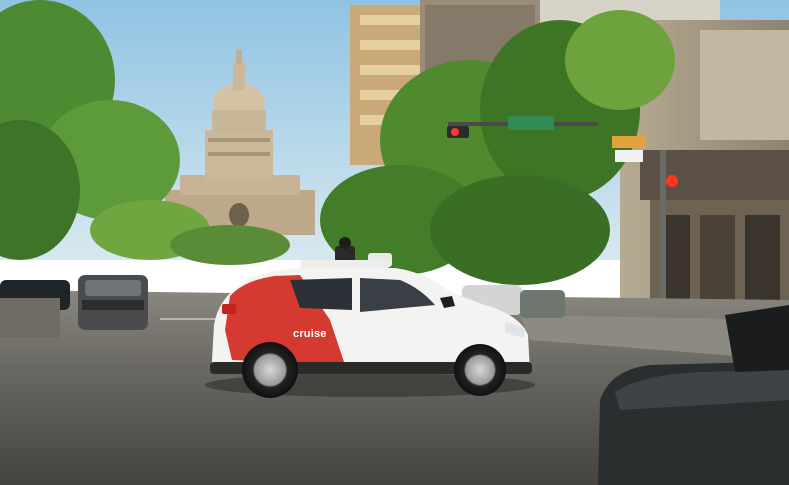 The height and width of the screenshot is (485, 789). What do you see at coordinates (480, 370) in the screenshot?
I see `front-wheel` at bounding box center [480, 370].